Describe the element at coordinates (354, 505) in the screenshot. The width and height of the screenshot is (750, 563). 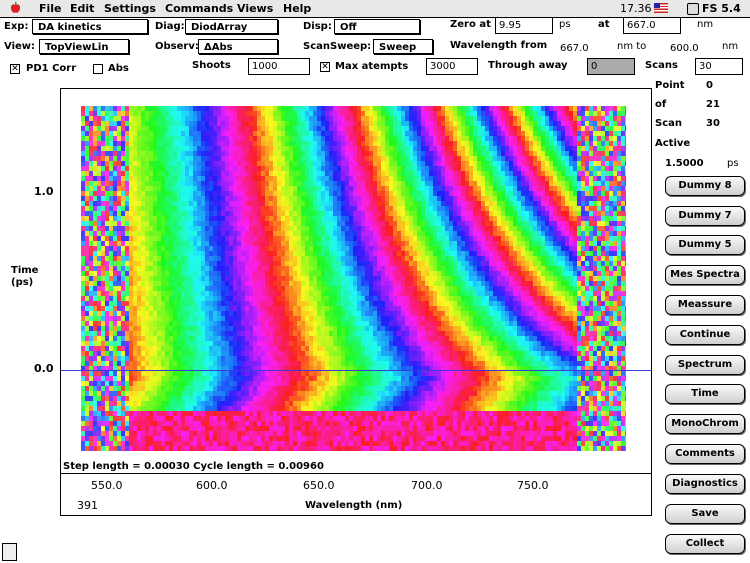
I see `x-axis-title: Wavelength (nm)` at that location.